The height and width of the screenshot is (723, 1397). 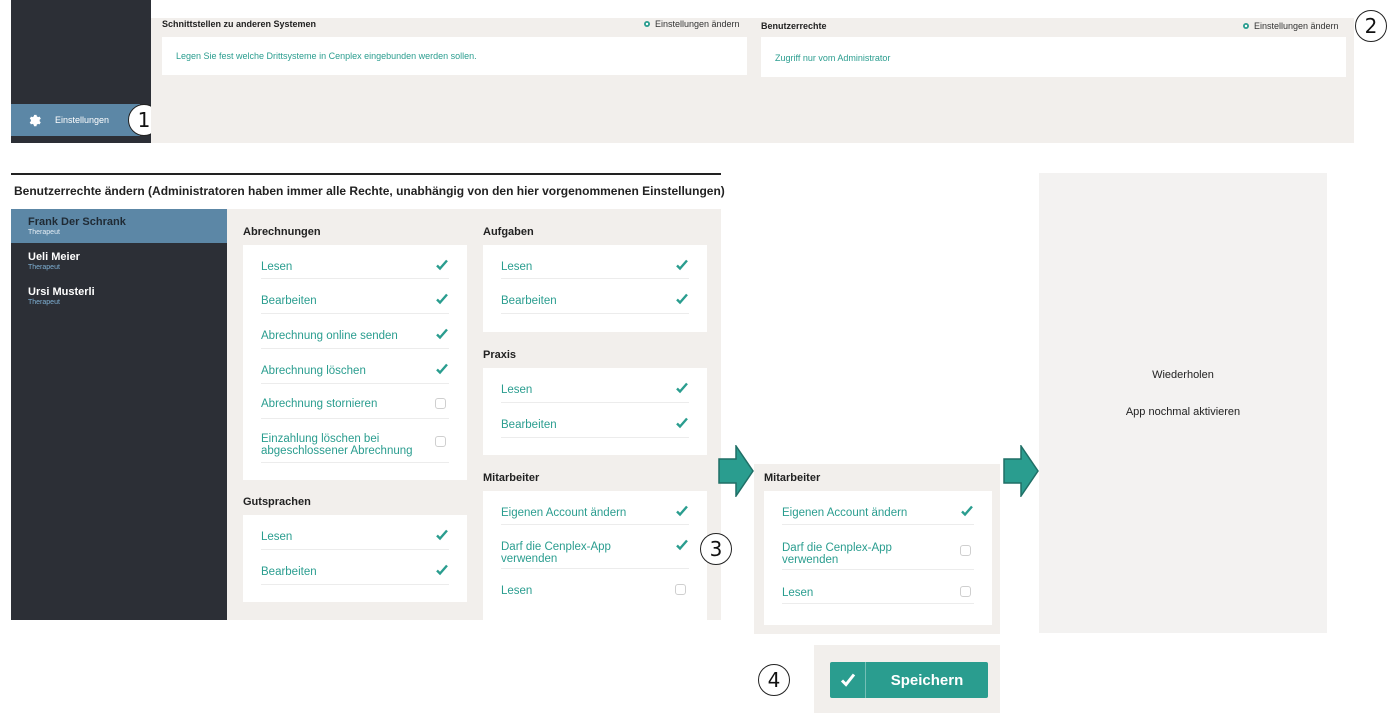 I want to click on group-title-aufgaben: Aufgaben, so click(x=508, y=232).